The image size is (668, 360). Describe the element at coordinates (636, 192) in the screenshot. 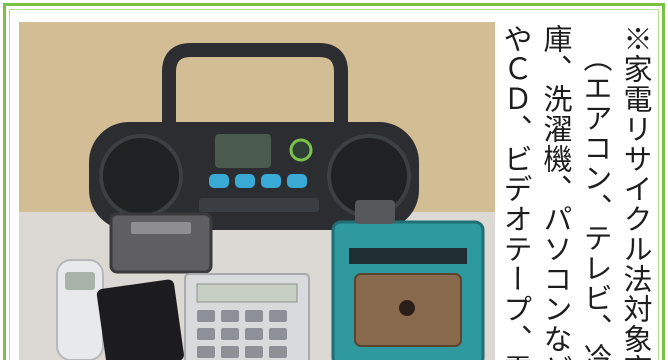

I see `notice-line-1: ※家電リサイクル法対象商品` at that location.